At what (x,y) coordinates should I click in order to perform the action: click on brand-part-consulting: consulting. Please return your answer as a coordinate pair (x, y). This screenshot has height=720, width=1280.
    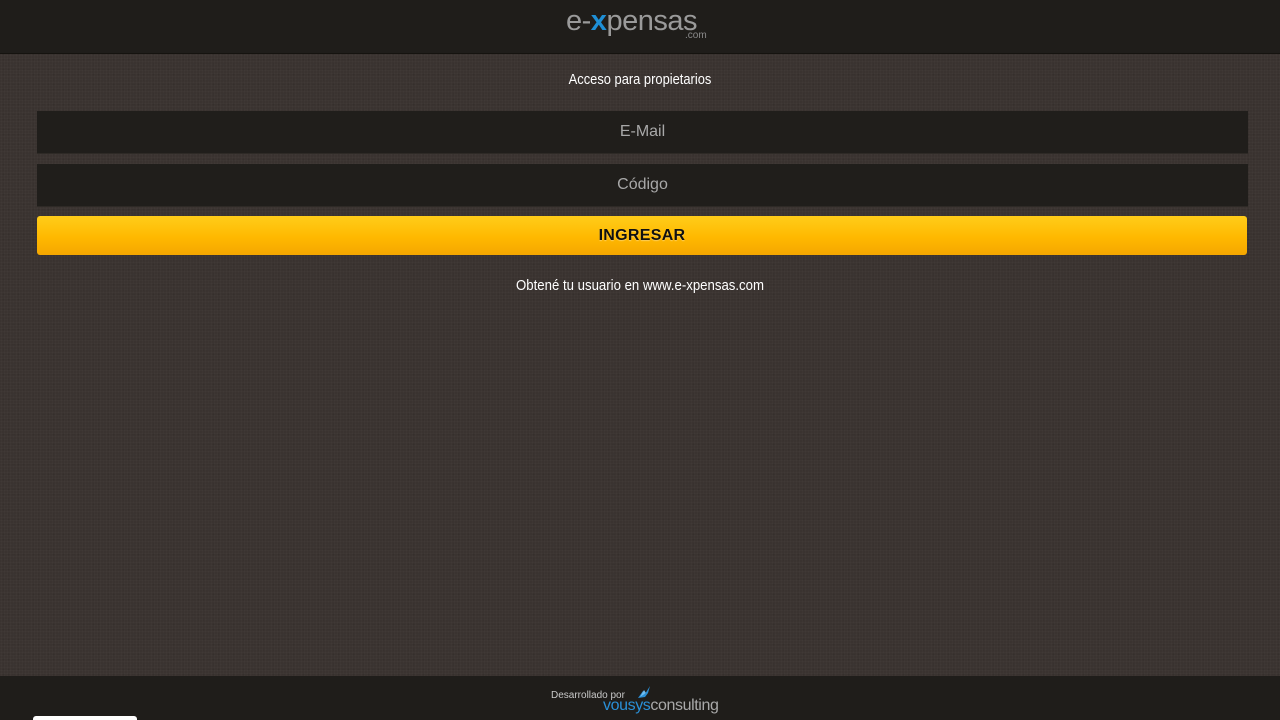
    Looking at the image, I should click on (684, 705).